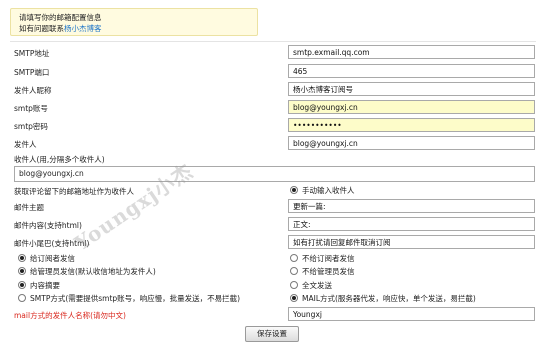  Describe the element at coordinates (273, 191) in the screenshot. I see `comment-option-row: 获取评论留下的邮箱地址作为收件人 手动输入收件人` at that location.